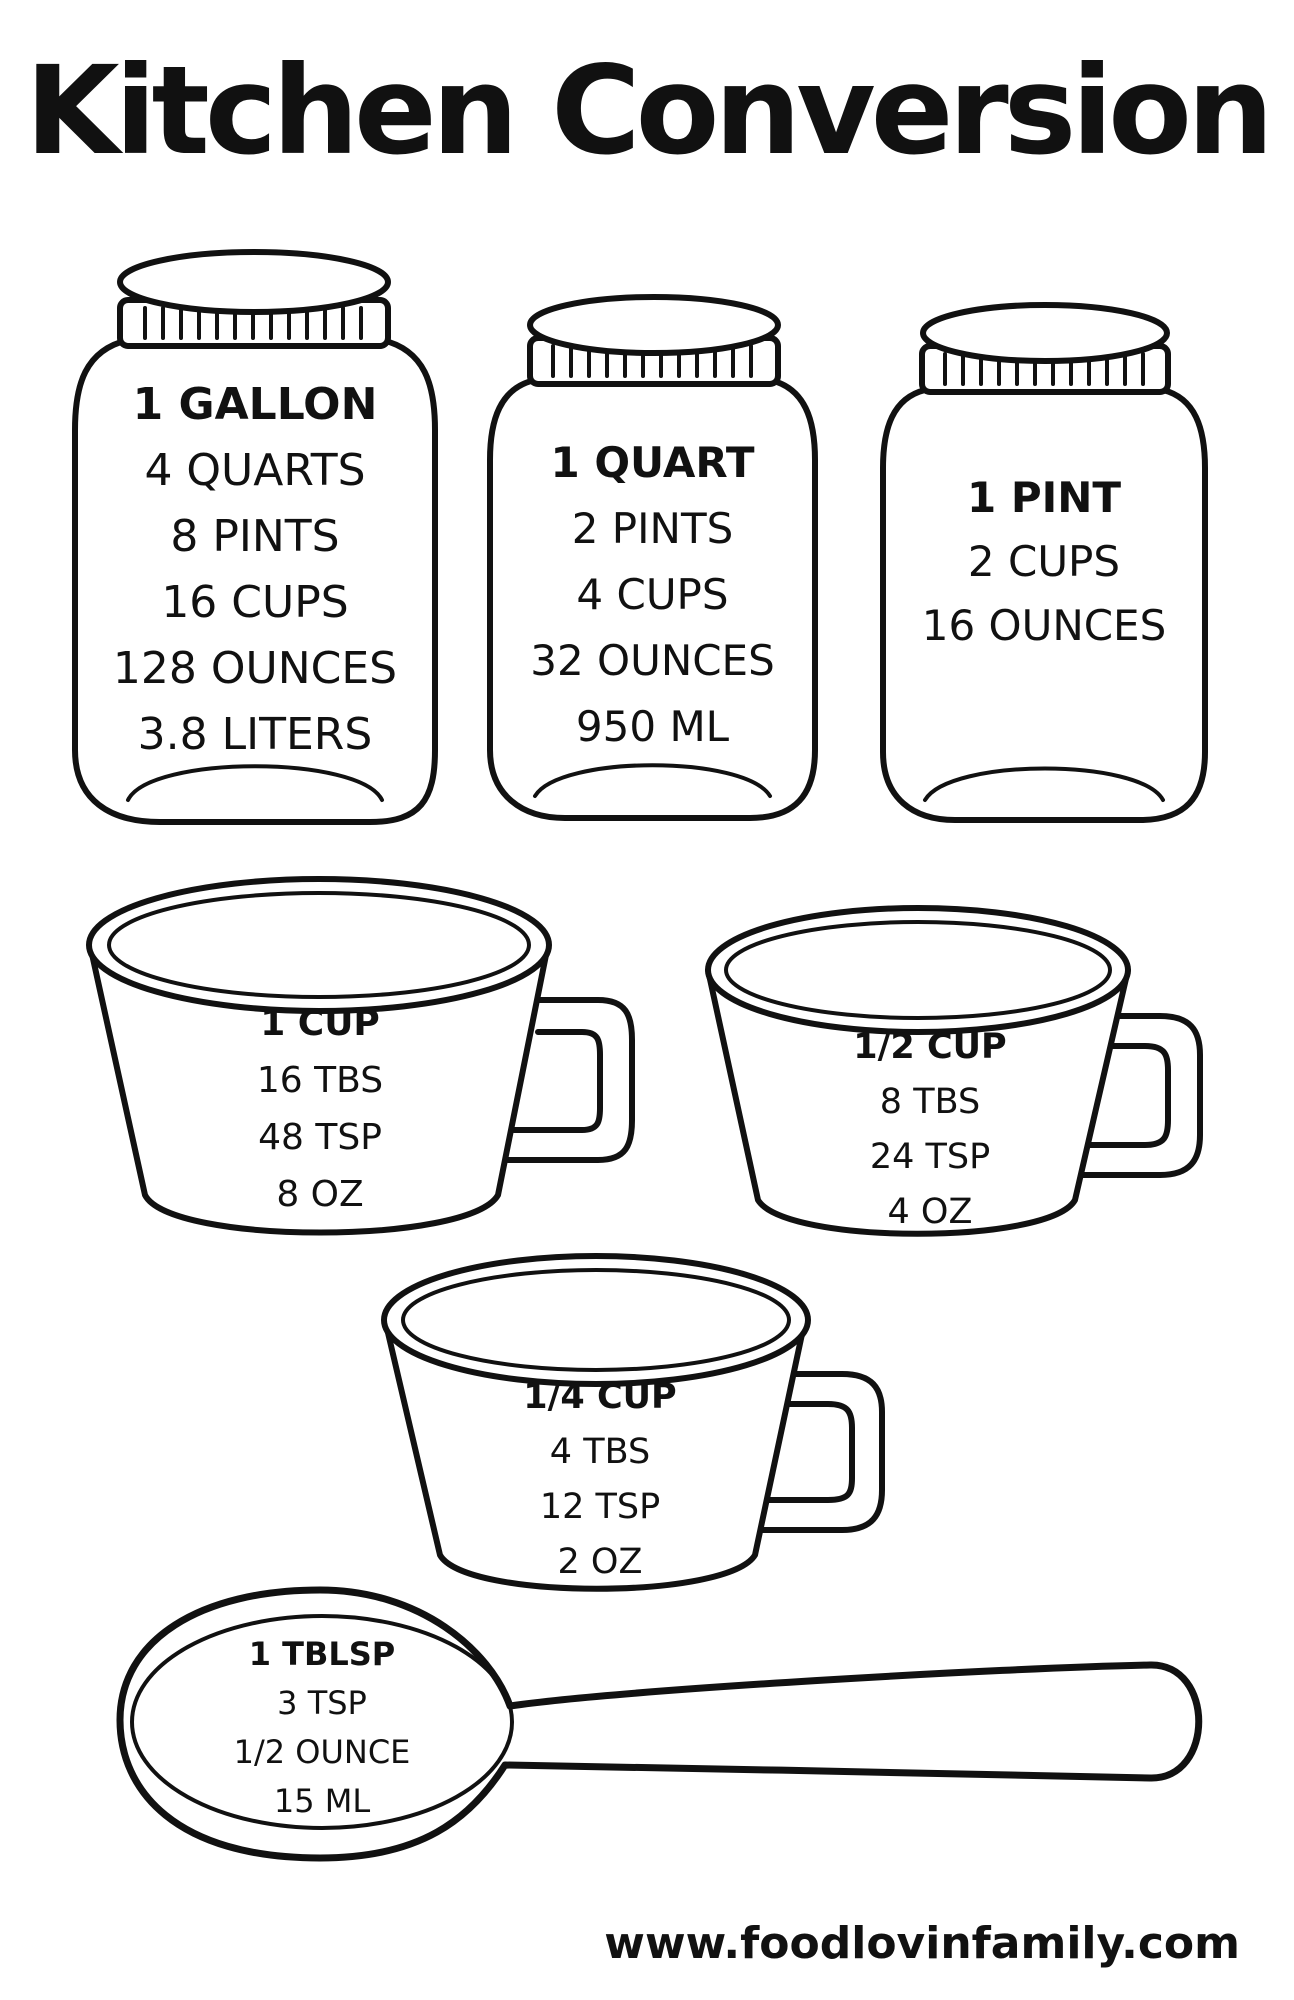 The image size is (1294, 2000). Describe the element at coordinates (600, 1562) in the screenshot. I see `quarter-cup-line: 2 OZ` at that location.